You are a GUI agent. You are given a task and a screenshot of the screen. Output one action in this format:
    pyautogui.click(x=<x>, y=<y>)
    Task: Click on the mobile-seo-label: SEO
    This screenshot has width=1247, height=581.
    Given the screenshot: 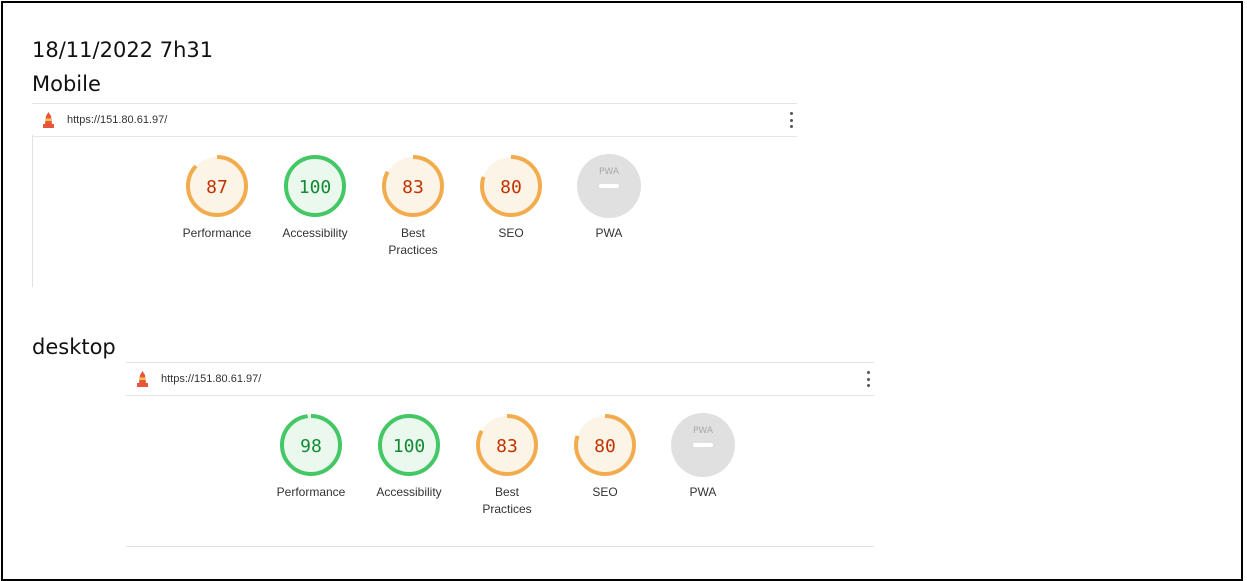 What is the action you would take?
    pyautogui.click(x=511, y=233)
    